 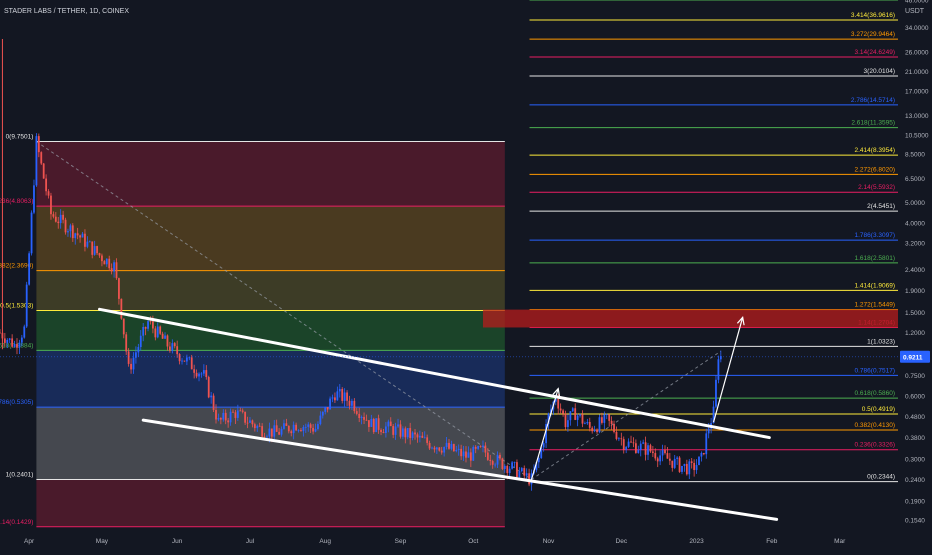 What do you see at coordinates (873, 100) in the screenshot?
I see `fib-ext-label: 2.786(14.5714)` at bounding box center [873, 100].